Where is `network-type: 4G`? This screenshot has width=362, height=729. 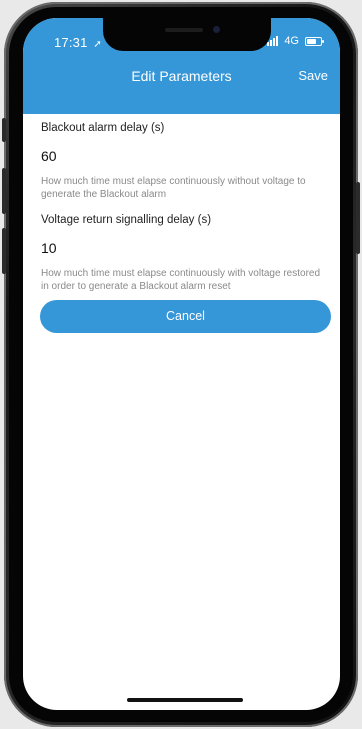 network-type: 4G is located at coordinates (291, 41).